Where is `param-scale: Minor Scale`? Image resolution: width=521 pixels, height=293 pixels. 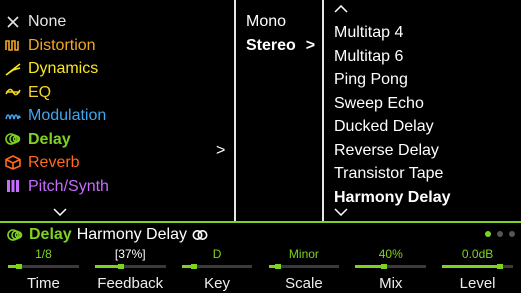
param-scale: Minor Scale is located at coordinates (304, 258).